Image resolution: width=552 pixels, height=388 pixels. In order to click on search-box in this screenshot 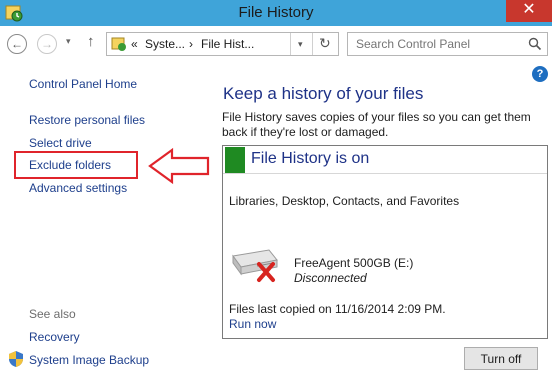, I will do `click(447, 44)`.